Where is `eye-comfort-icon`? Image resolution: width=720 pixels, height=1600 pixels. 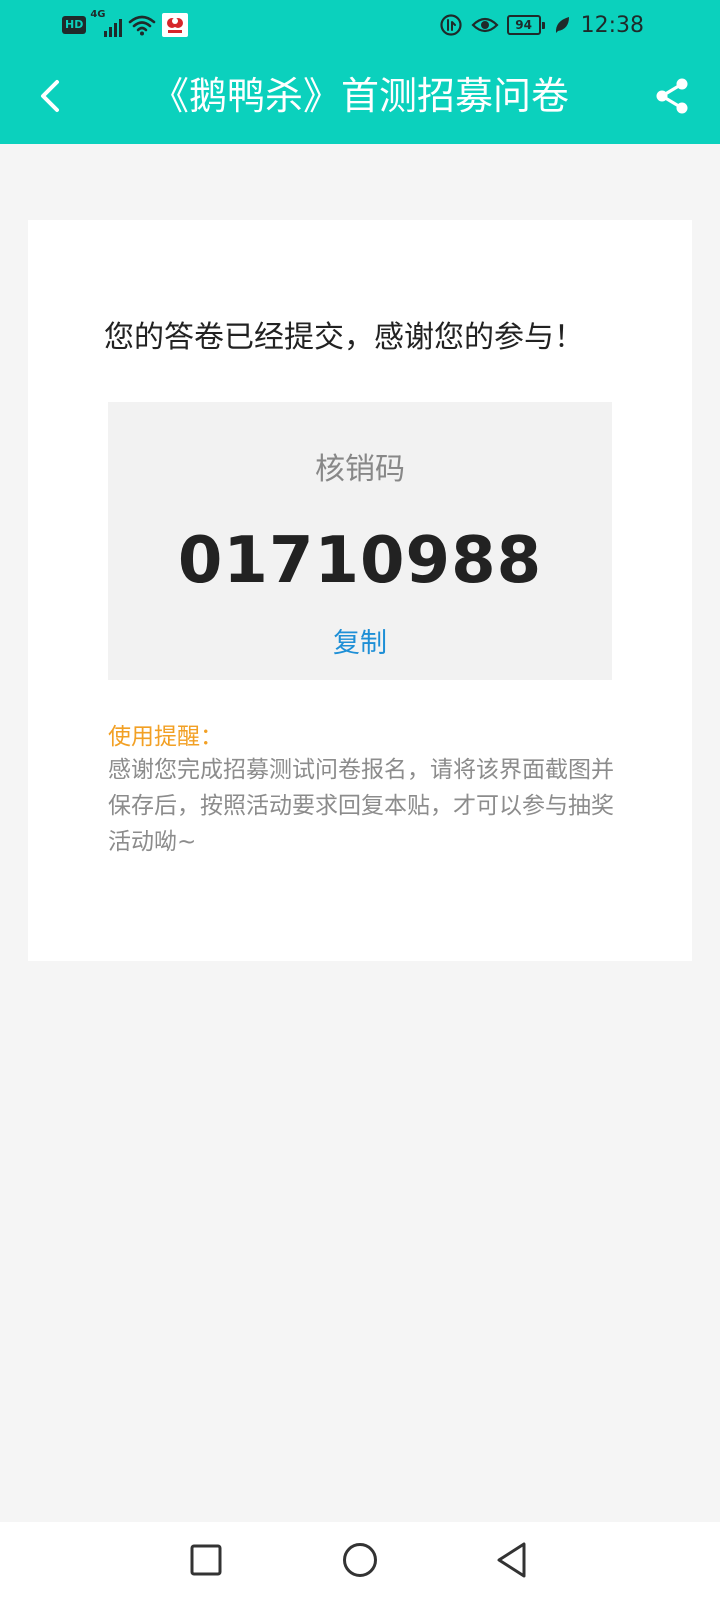
eye-comfort-icon is located at coordinates (485, 25).